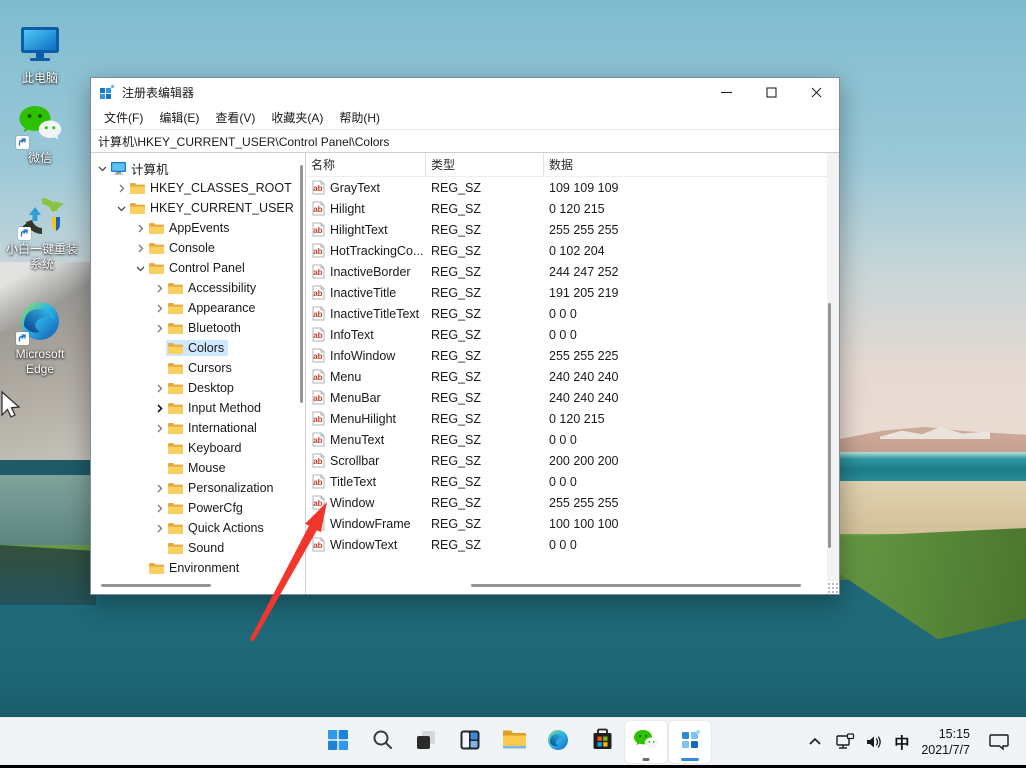  I want to click on value-row-menu: ab Menu REG_SZ 240 240 240, so click(572, 376).